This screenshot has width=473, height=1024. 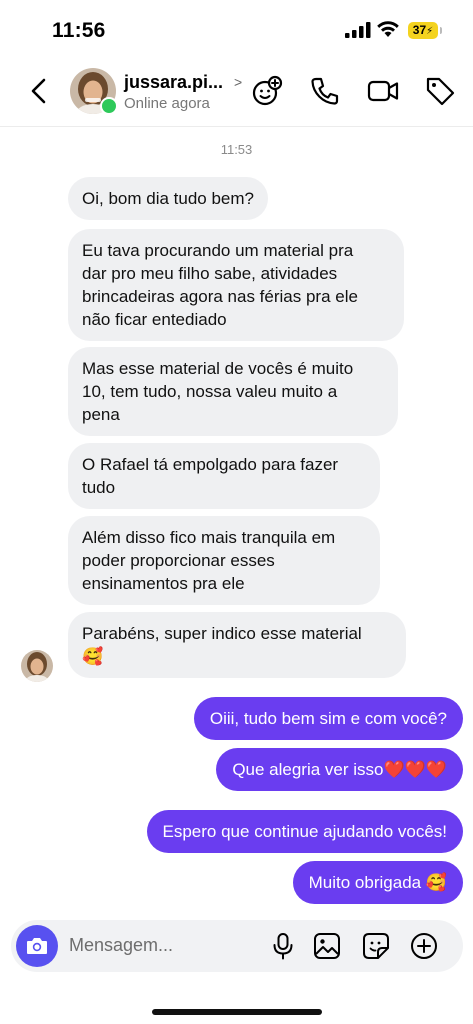 What do you see at coordinates (238, 82) in the screenshot?
I see `chevron-right-icon: >` at bounding box center [238, 82].